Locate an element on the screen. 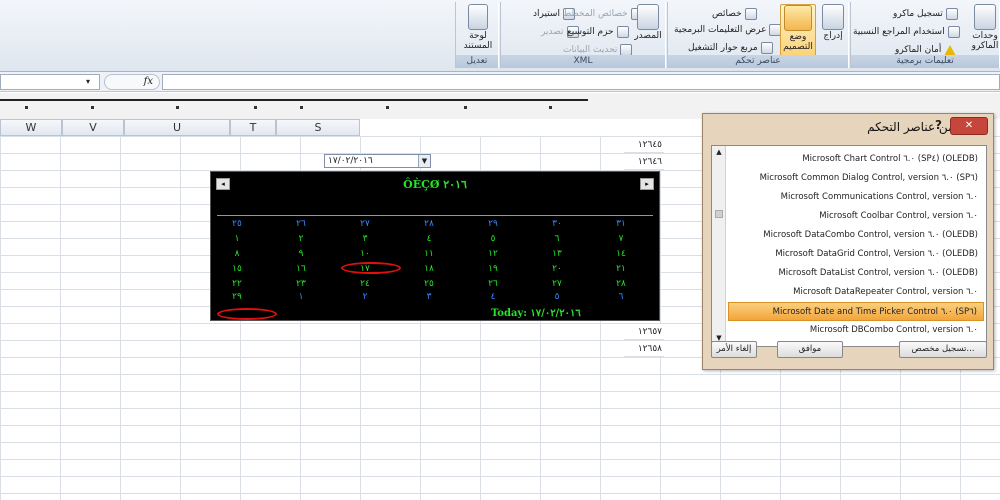  calendar-day: ١٣ is located at coordinates (557, 254).